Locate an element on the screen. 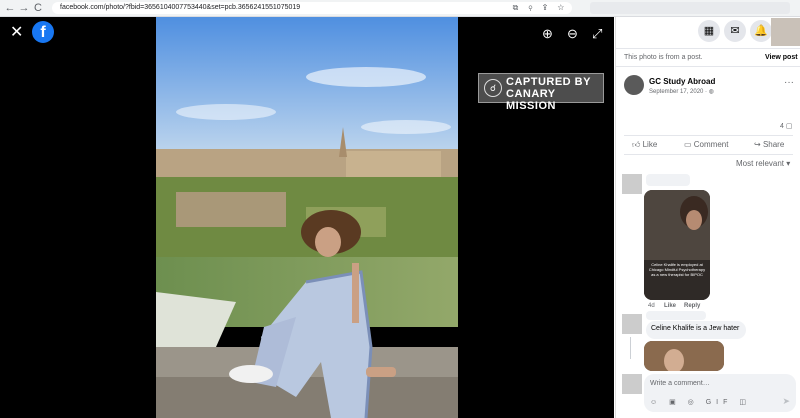  reload-icon: C is located at coordinates (38, 8).